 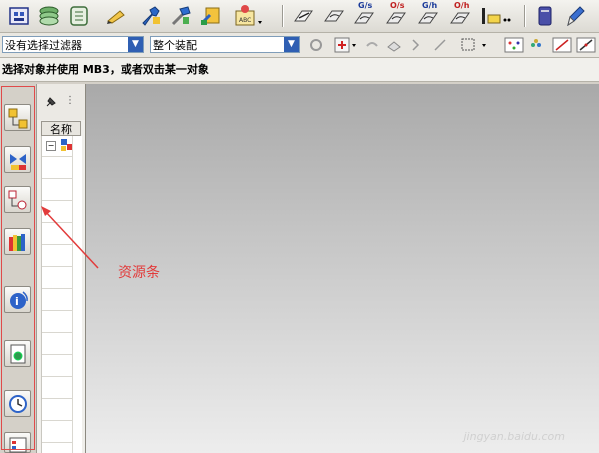 I want to click on gh-badge: G/h, so click(x=430, y=5).